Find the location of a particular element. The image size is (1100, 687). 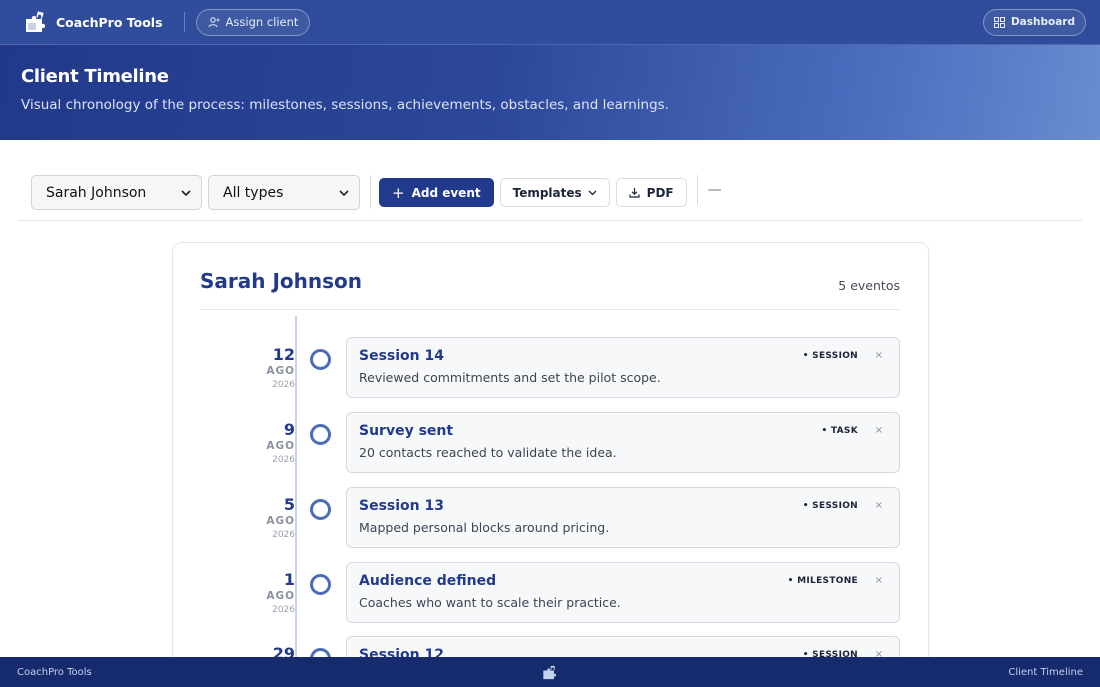

top-bar: CoachPro Tools Assign client Dashboard is located at coordinates (550, 22).